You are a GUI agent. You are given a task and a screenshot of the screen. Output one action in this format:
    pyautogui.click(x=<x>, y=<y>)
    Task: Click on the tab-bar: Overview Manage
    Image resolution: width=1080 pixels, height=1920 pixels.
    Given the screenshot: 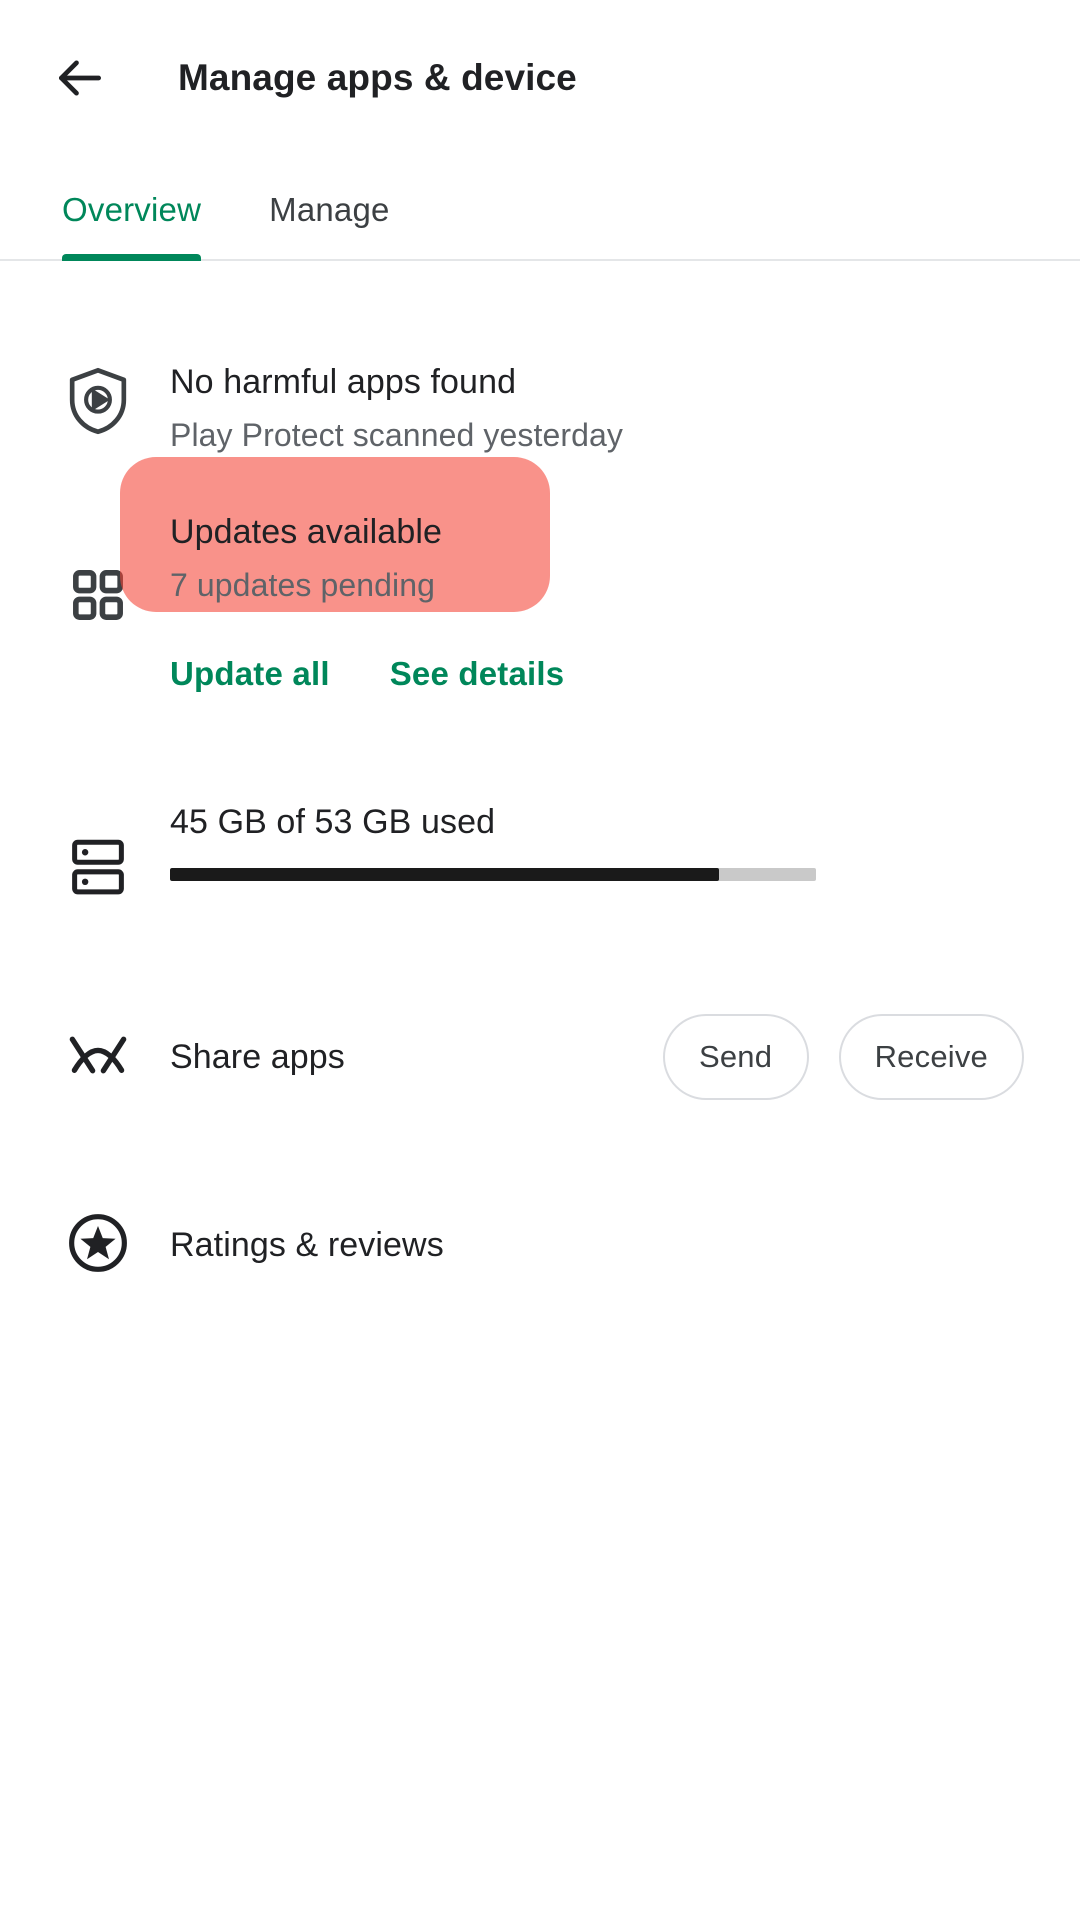 What is the action you would take?
    pyautogui.click(x=540, y=208)
    